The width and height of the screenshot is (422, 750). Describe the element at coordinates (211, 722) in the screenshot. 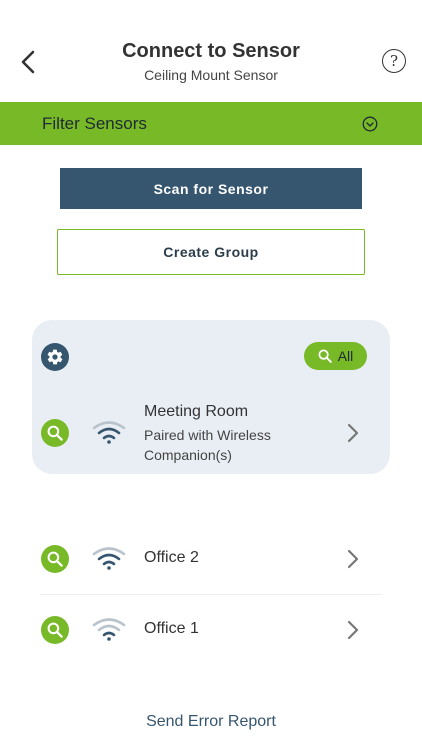

I see `send-error-report-link: Send Error Report` at that location.